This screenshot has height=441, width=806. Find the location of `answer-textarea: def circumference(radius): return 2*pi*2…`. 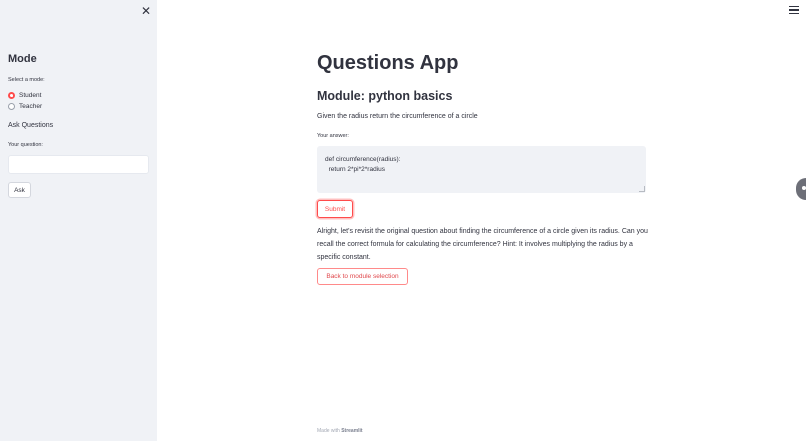

answer-textarea: def circumference(radius): return 2*pi*2… is located at coordinates (481, 169).